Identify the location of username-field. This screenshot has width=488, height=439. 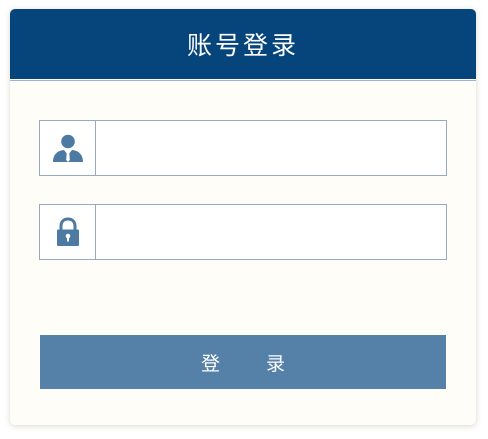
(243, 148).